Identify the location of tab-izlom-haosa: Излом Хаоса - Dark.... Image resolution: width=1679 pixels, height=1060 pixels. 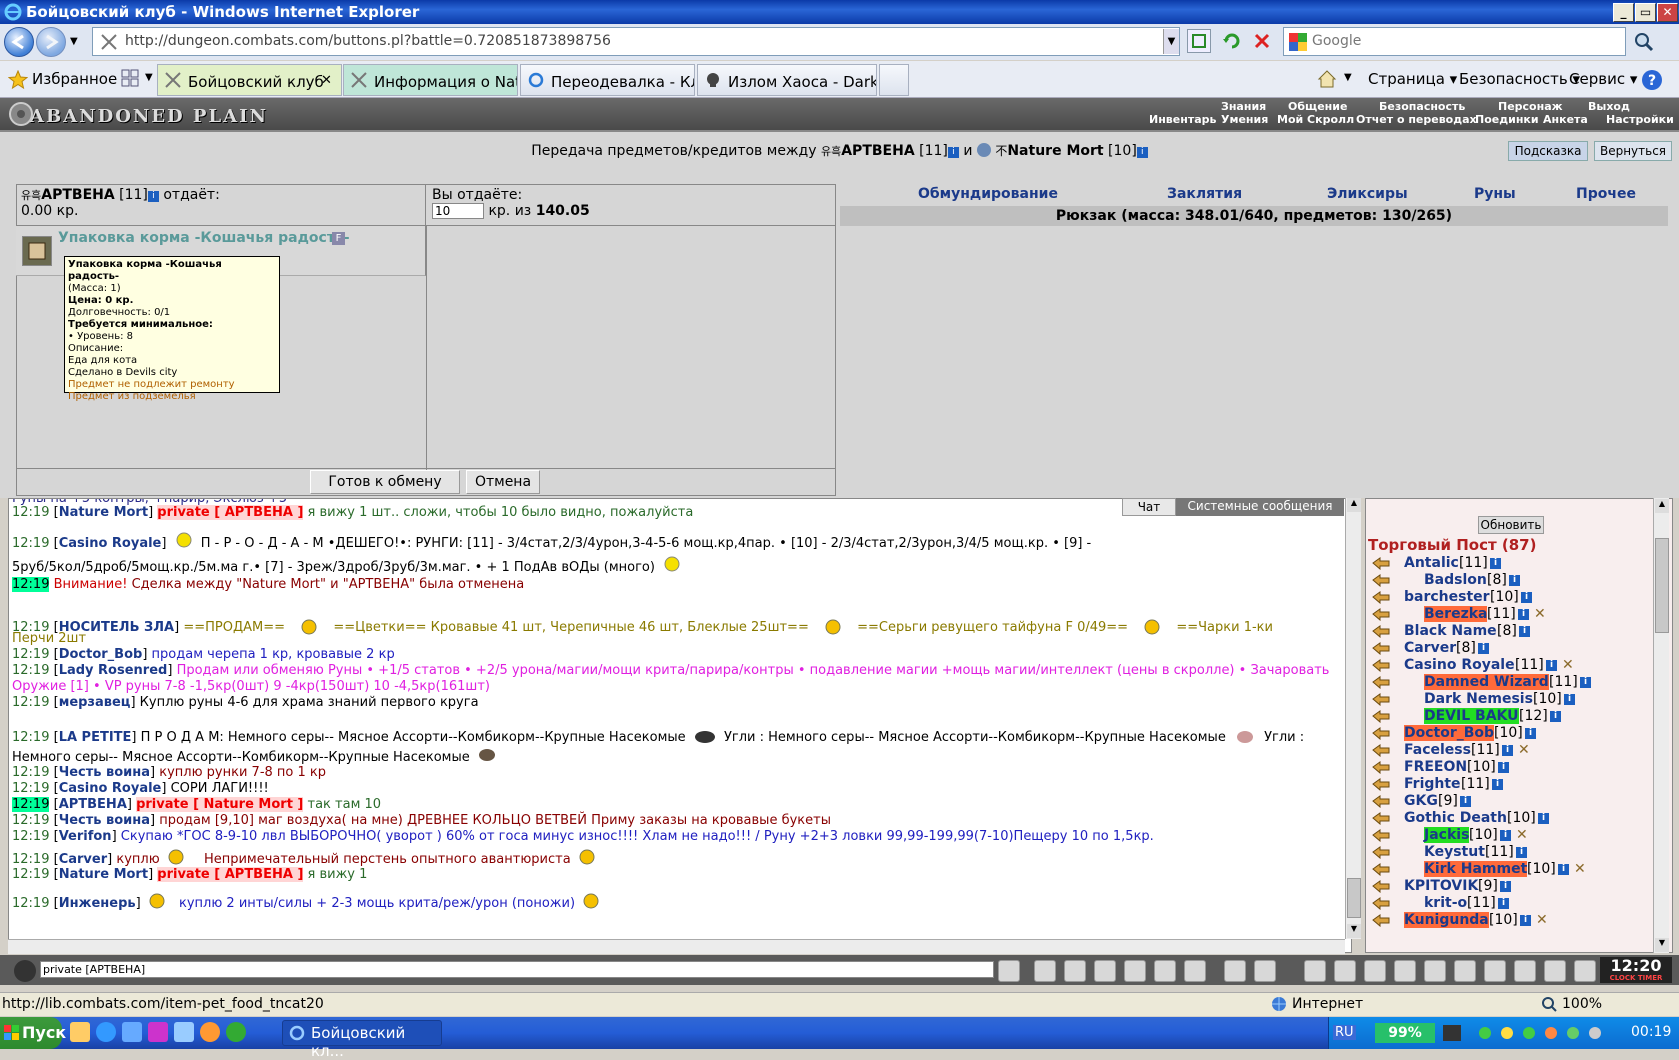
(787, 80).